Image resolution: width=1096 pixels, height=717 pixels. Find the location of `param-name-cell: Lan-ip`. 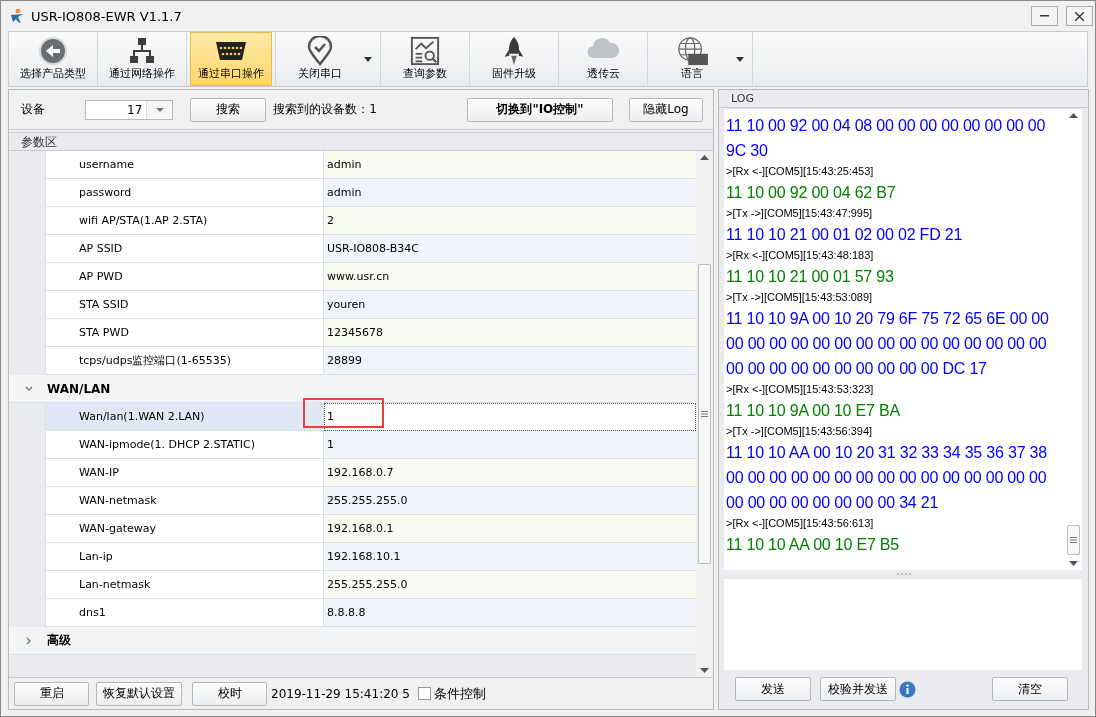

param-name-cell: Lan-ip is located at coordinates (184, 557).